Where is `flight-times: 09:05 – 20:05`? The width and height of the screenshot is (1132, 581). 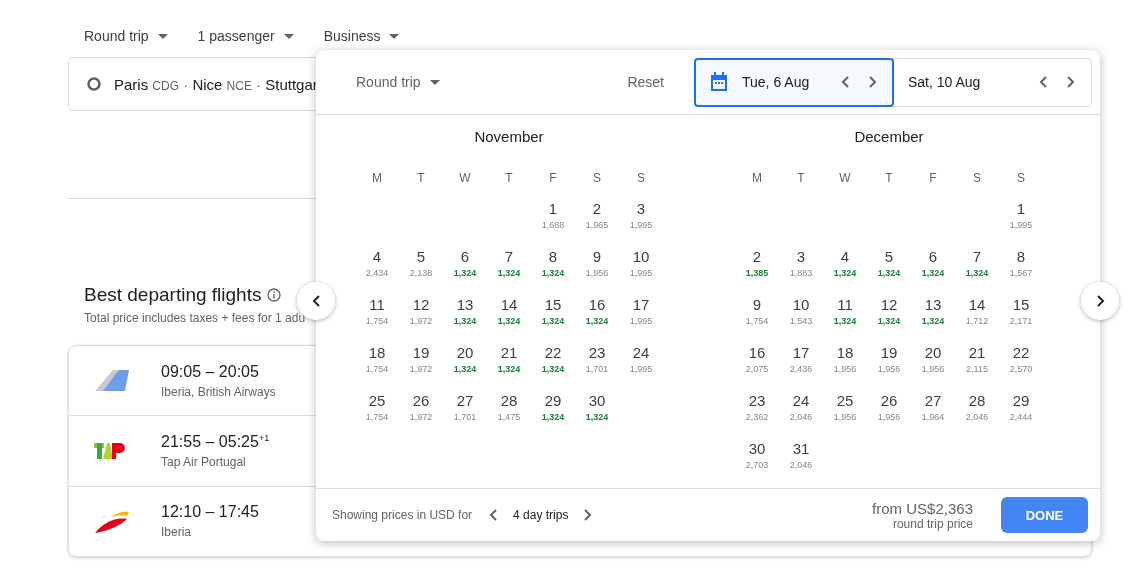
flight-times: 09:05 – 20:05 is located at coordinates (210, 371).